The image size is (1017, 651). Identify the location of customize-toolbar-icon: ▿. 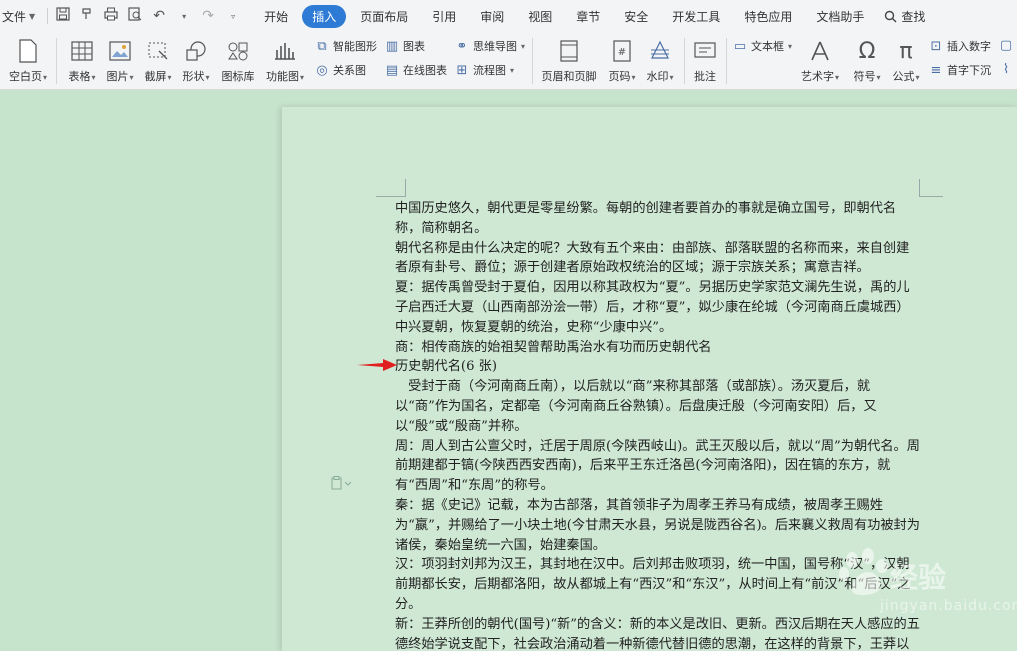
(233, 16).